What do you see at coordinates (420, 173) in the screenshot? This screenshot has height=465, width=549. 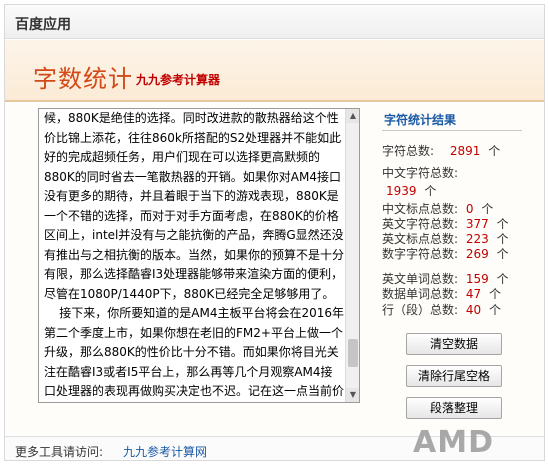 I see `stat-label: 中文字符总数:` at bounding box center [420, 173].